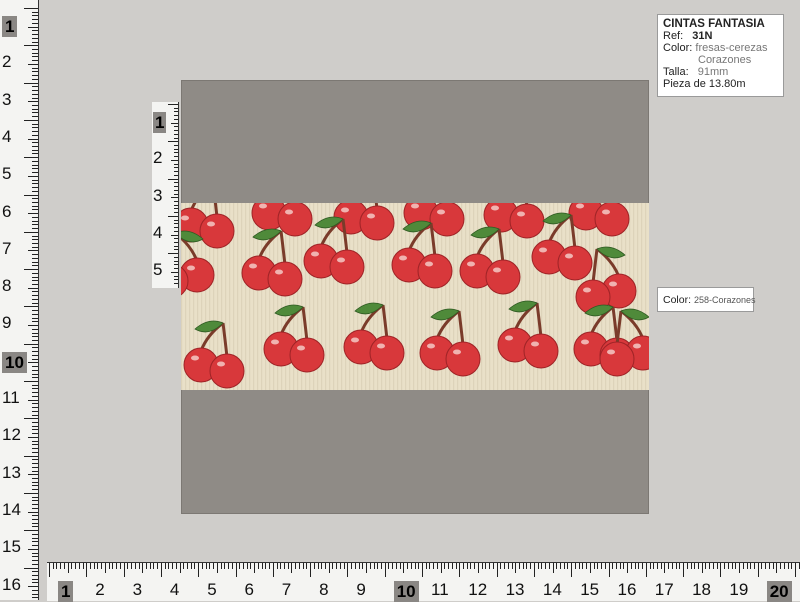  I want to click on ruler-label: 8, so click(324, 589).